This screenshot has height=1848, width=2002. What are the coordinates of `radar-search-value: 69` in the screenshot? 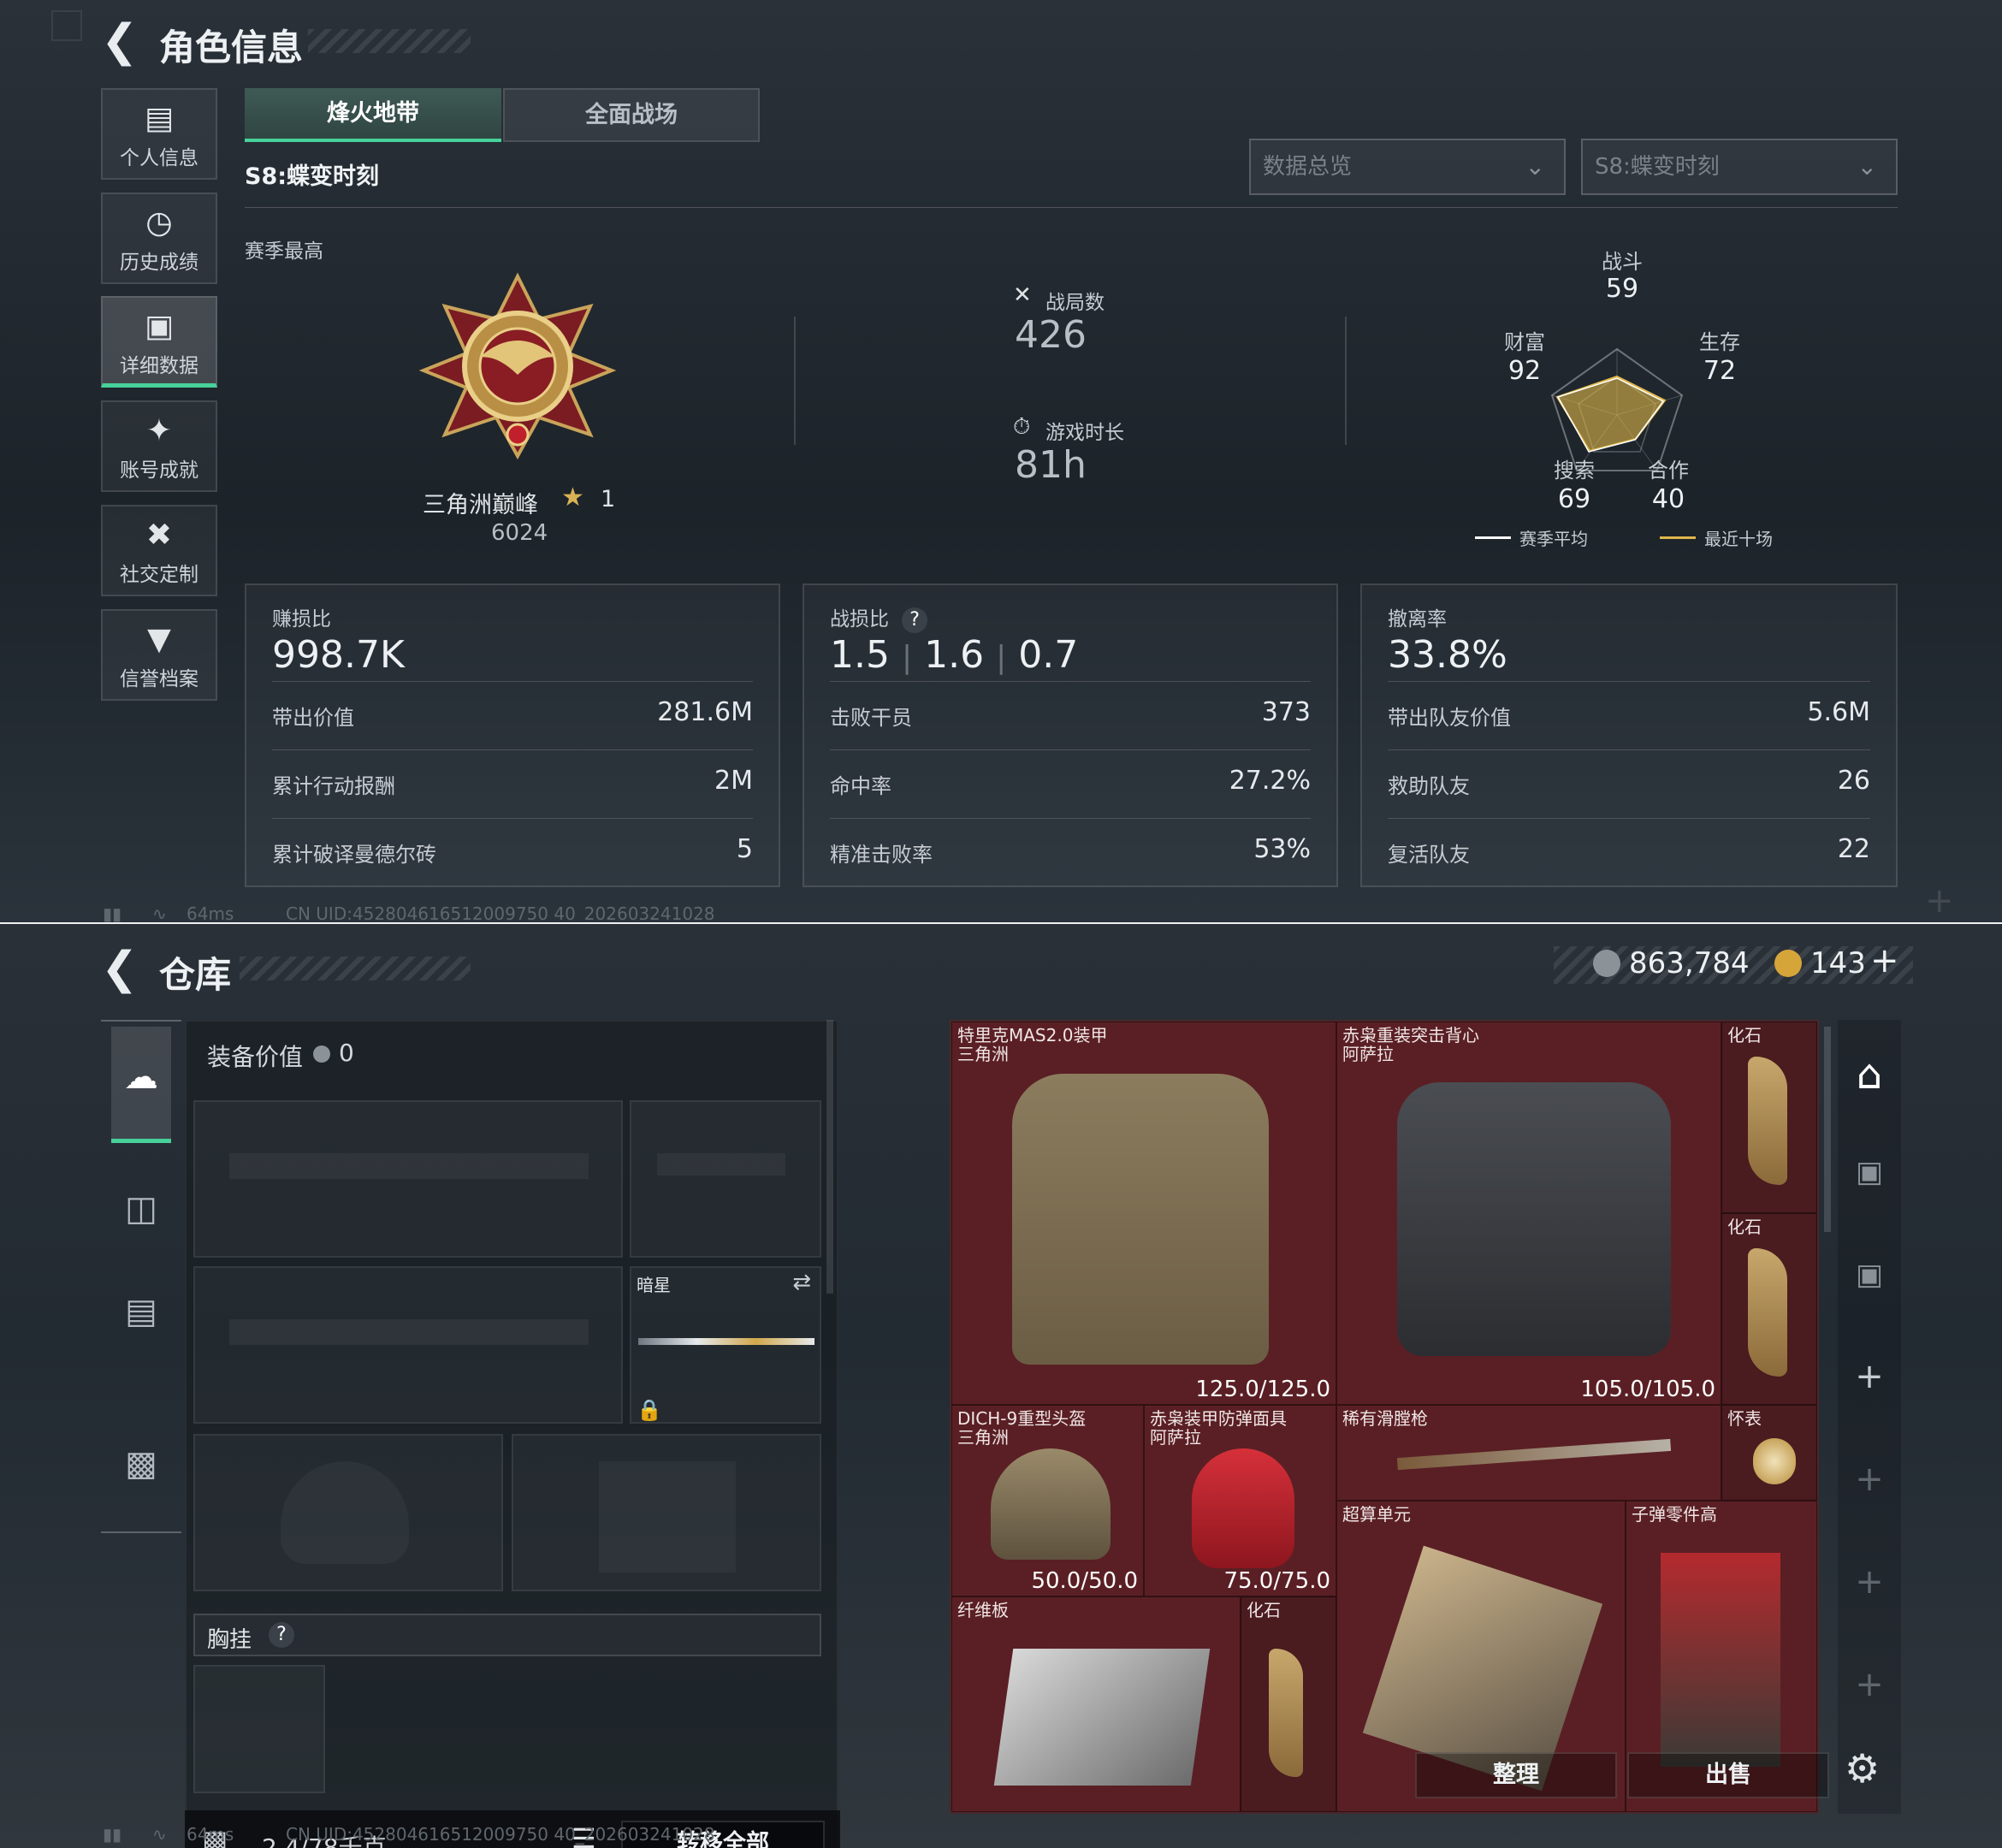 It's located at (1574, 499).